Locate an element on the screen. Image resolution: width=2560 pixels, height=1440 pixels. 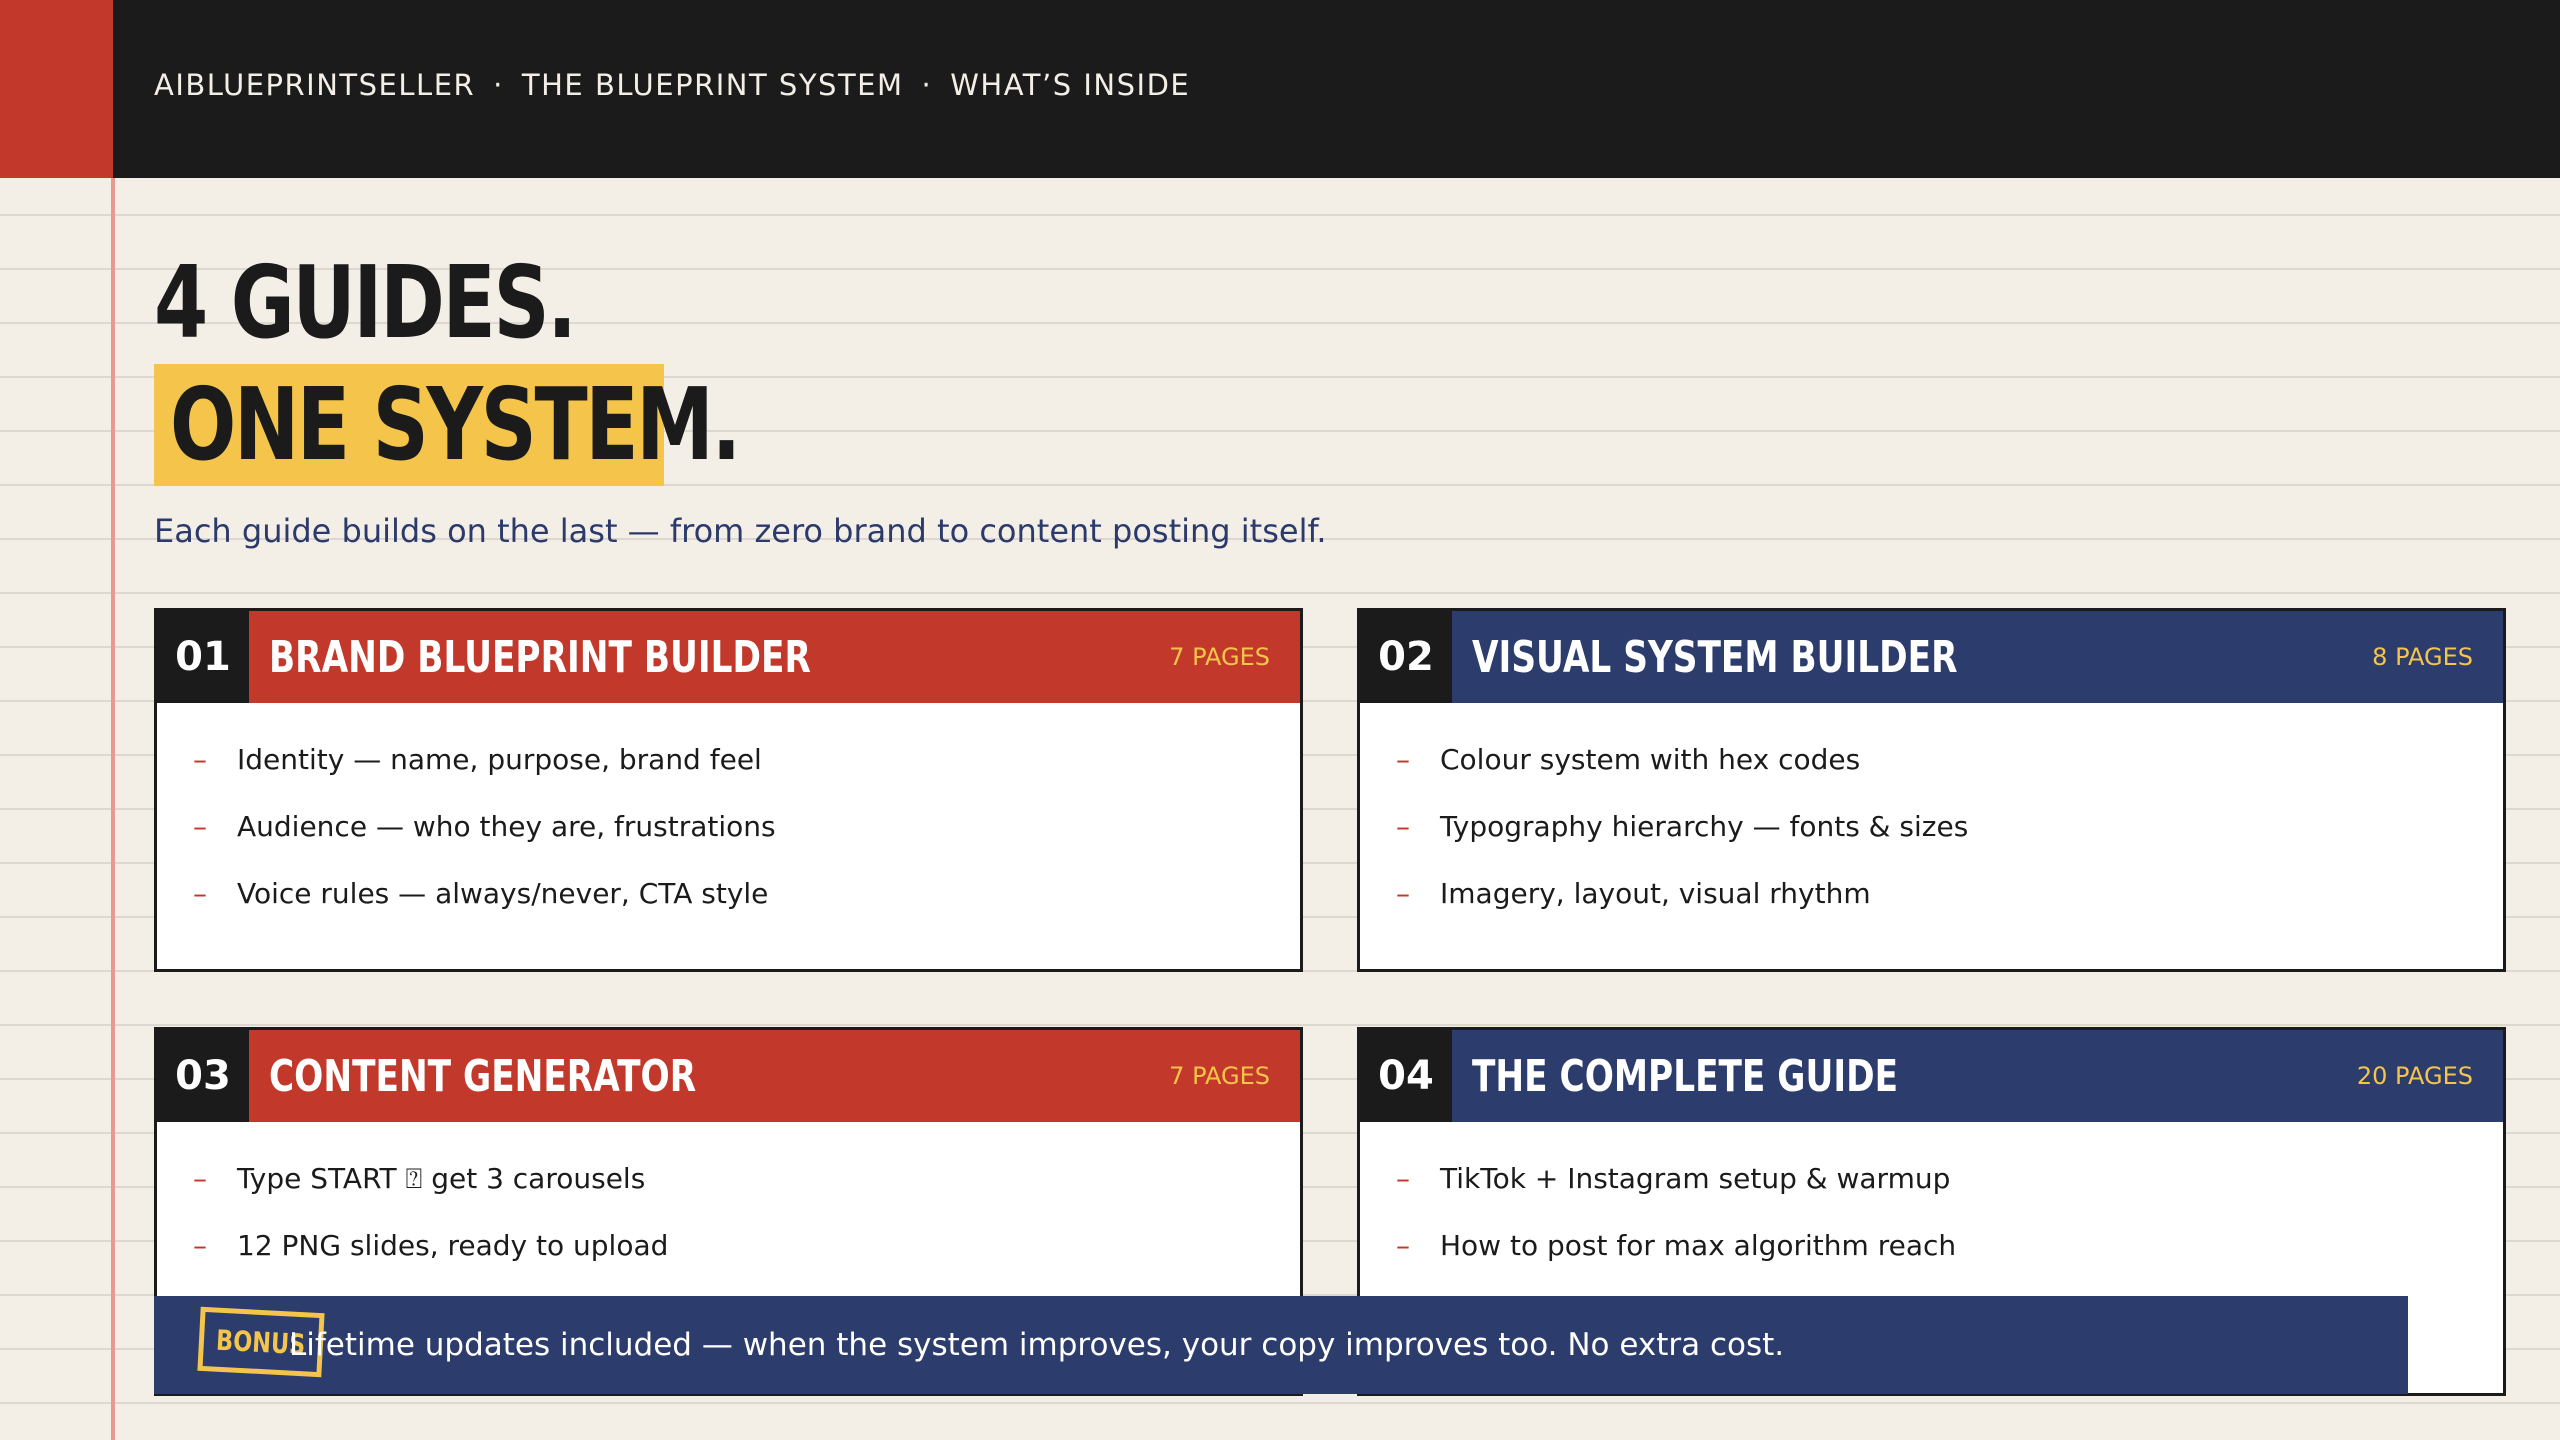
guide-title: THE COMPLETE GUIDE is located at coordinates (1685, 1076).